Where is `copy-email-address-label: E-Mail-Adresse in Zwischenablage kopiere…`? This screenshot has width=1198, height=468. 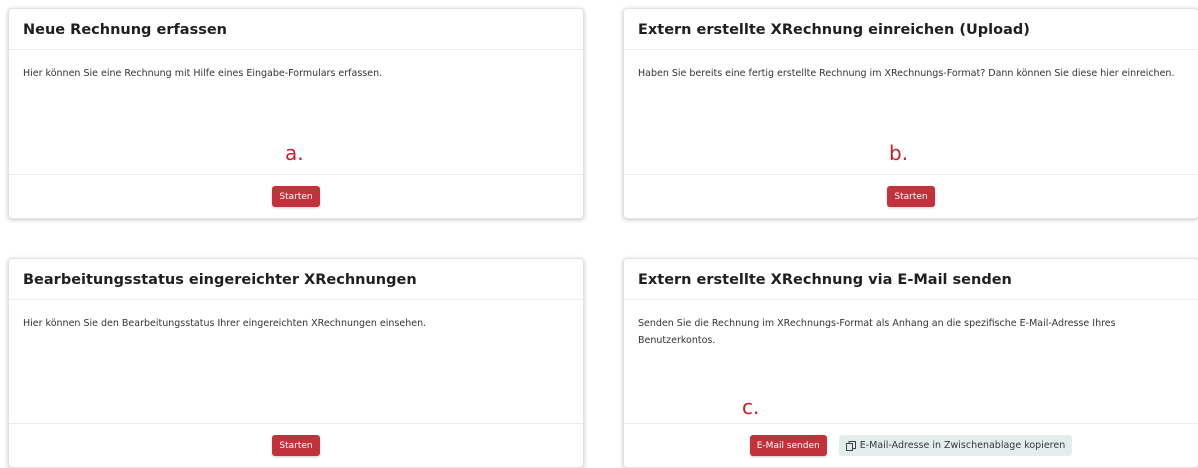
copy-email-address-label: E-Mail-Adresse in Zwischenablage kopiere… is located at coordinates (962, 445).